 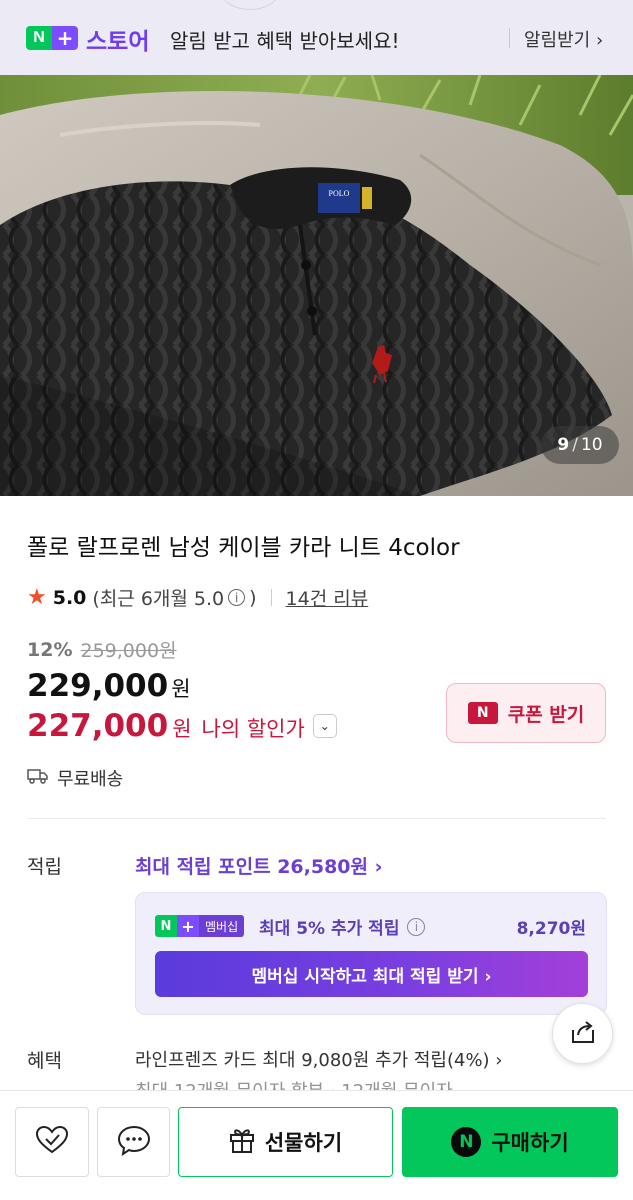 I want to click on badge-membership: 멤버십, so click(x=222, y=926).